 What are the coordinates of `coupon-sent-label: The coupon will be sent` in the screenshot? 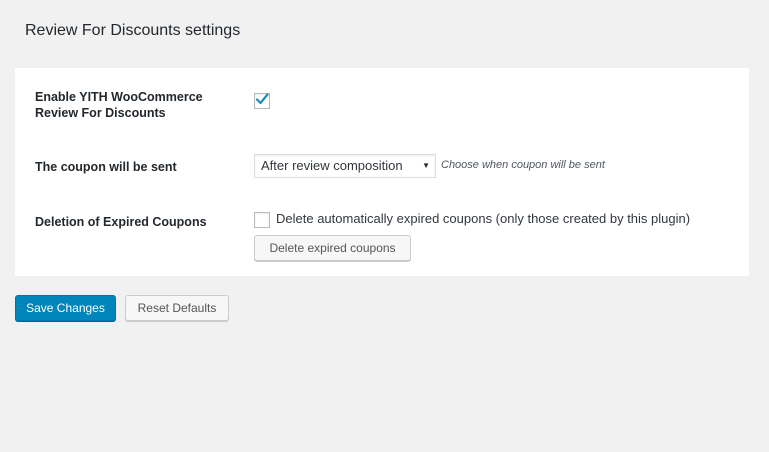 It's located at (106, 167).